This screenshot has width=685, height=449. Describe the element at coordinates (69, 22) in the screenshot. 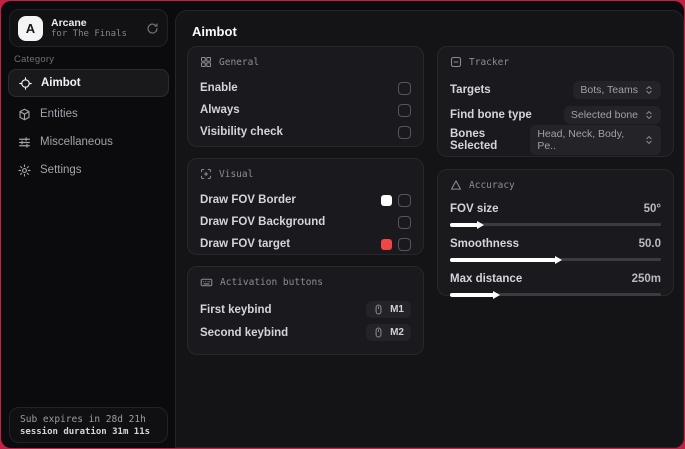

I see `app-name: Arcane` at that location.